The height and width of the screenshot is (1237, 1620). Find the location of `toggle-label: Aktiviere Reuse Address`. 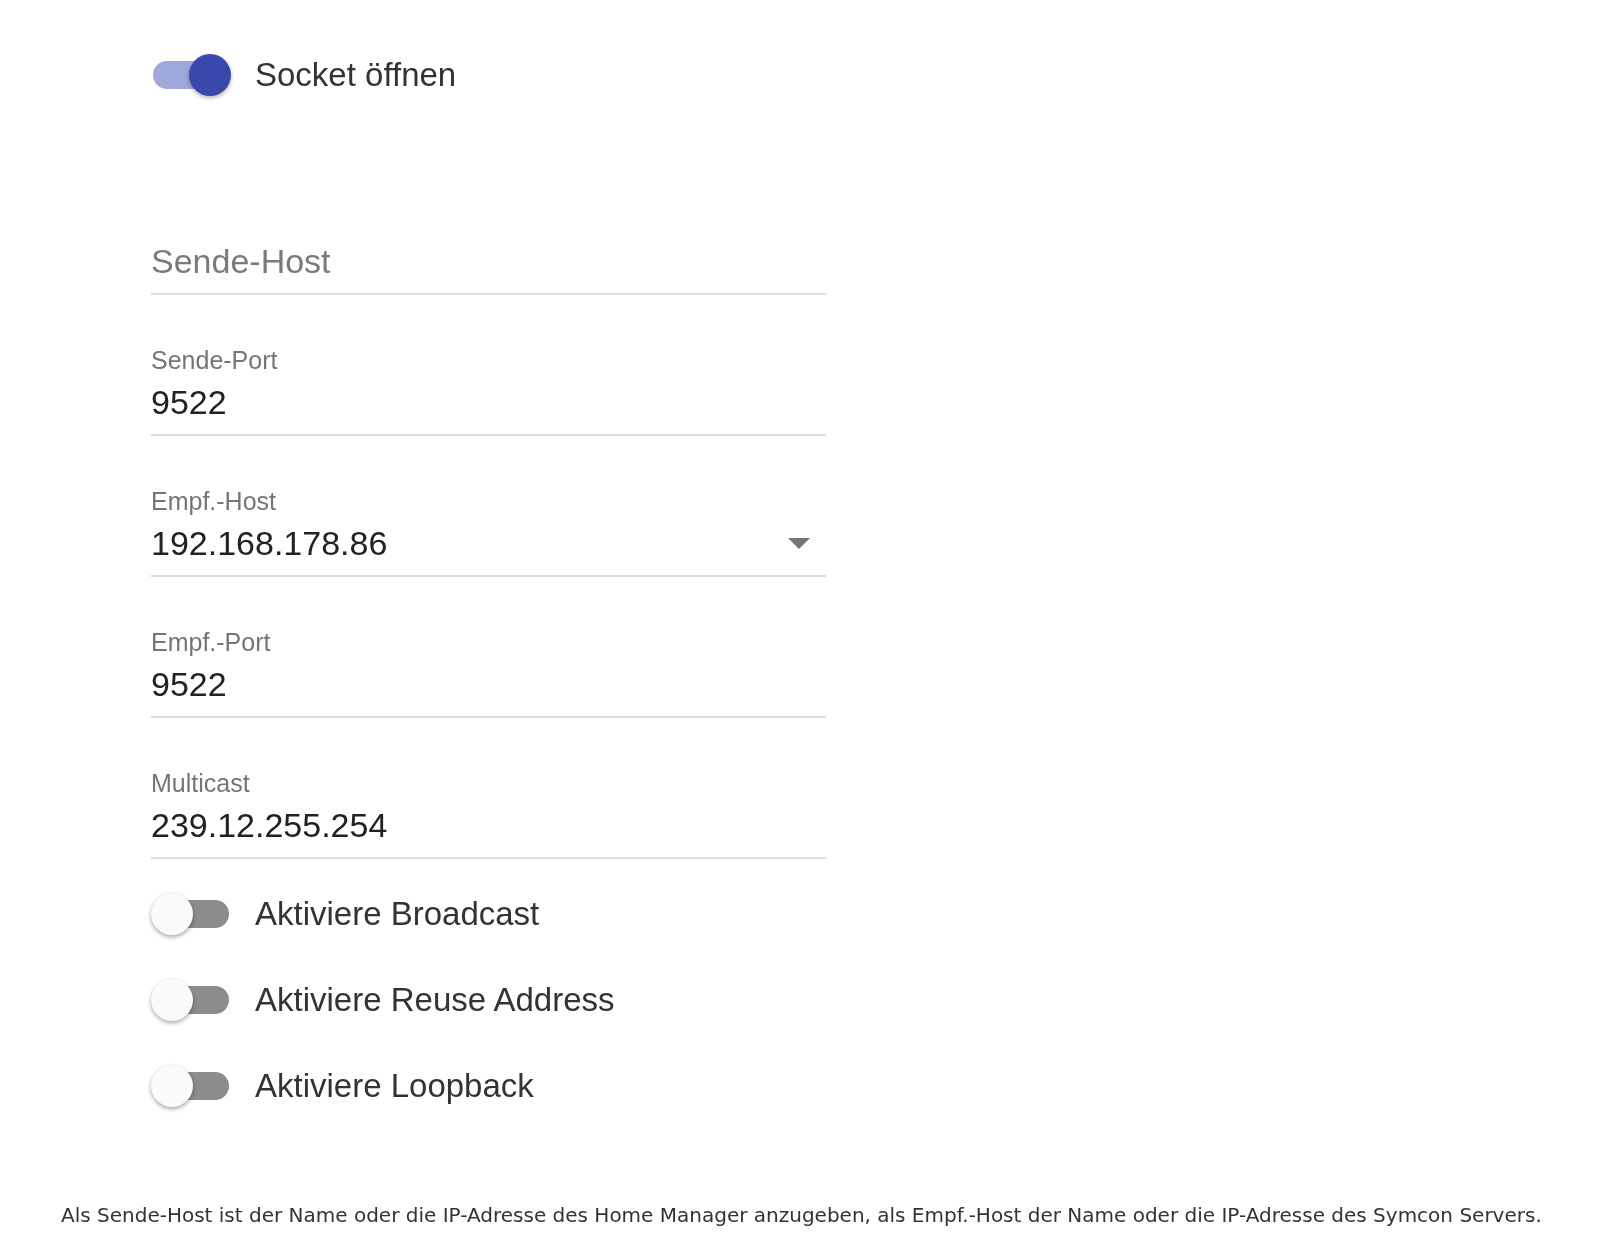

toggle-label: Aktiviere Reuse Address is located at coordinates (435, 1000).